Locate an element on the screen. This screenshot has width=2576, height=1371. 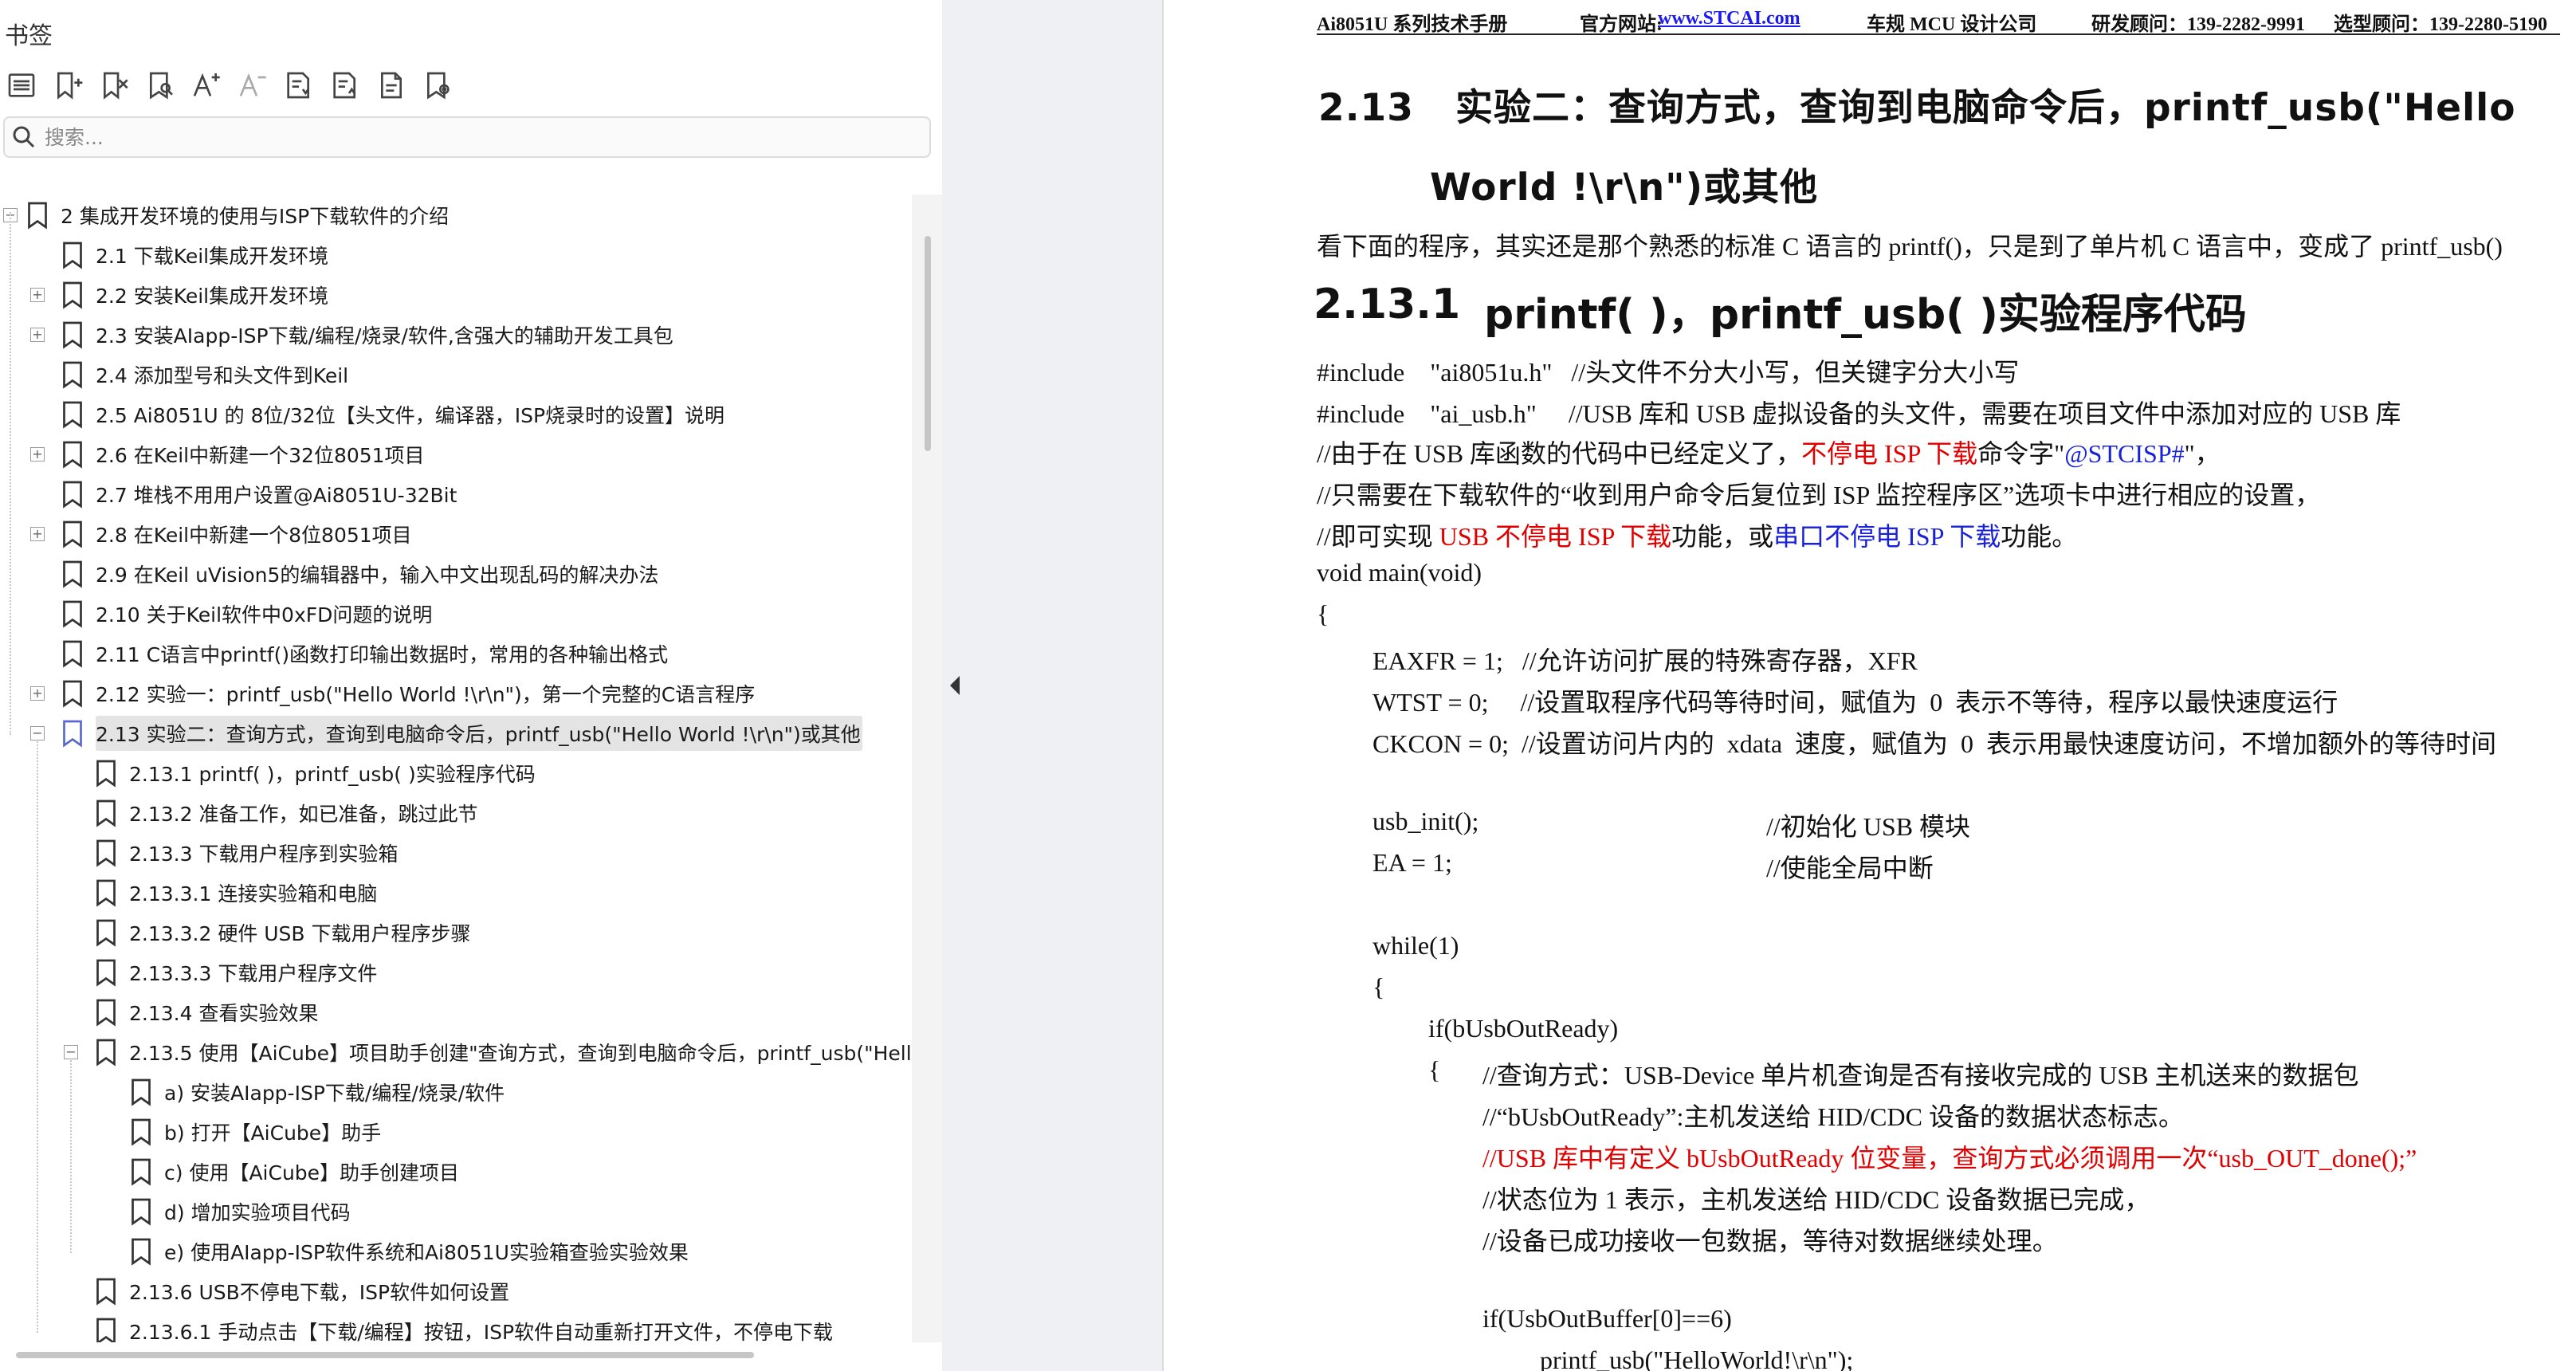
font-smaller-icon is located at coordinates (253, 85).